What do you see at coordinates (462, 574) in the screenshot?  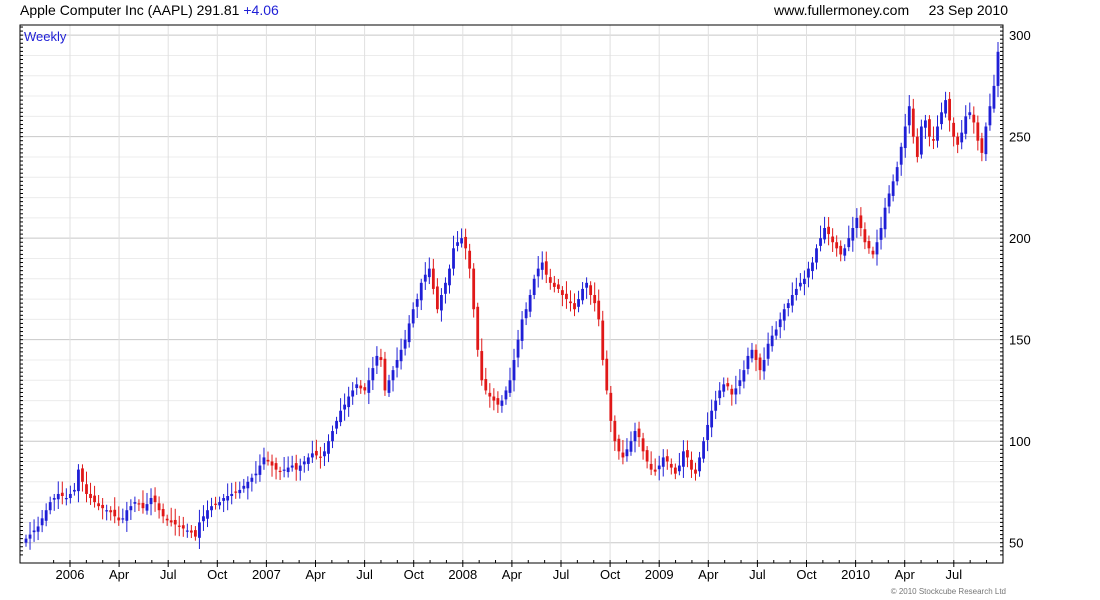 I see `x-tick-label: 2008` at bounding box center [462, 574].